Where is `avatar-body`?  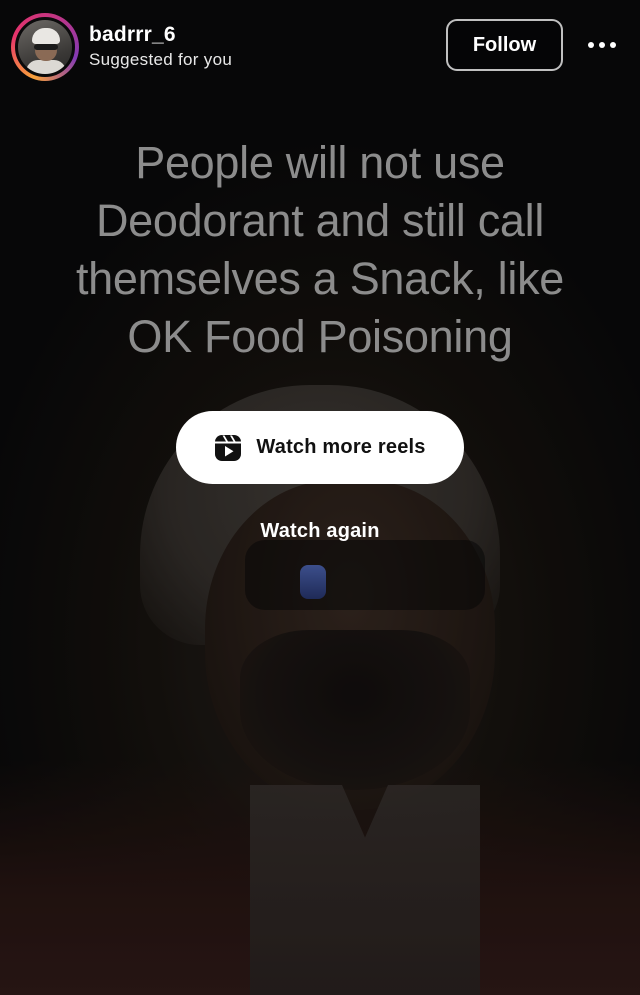
avatar-body is located at coordinates (46, 67).